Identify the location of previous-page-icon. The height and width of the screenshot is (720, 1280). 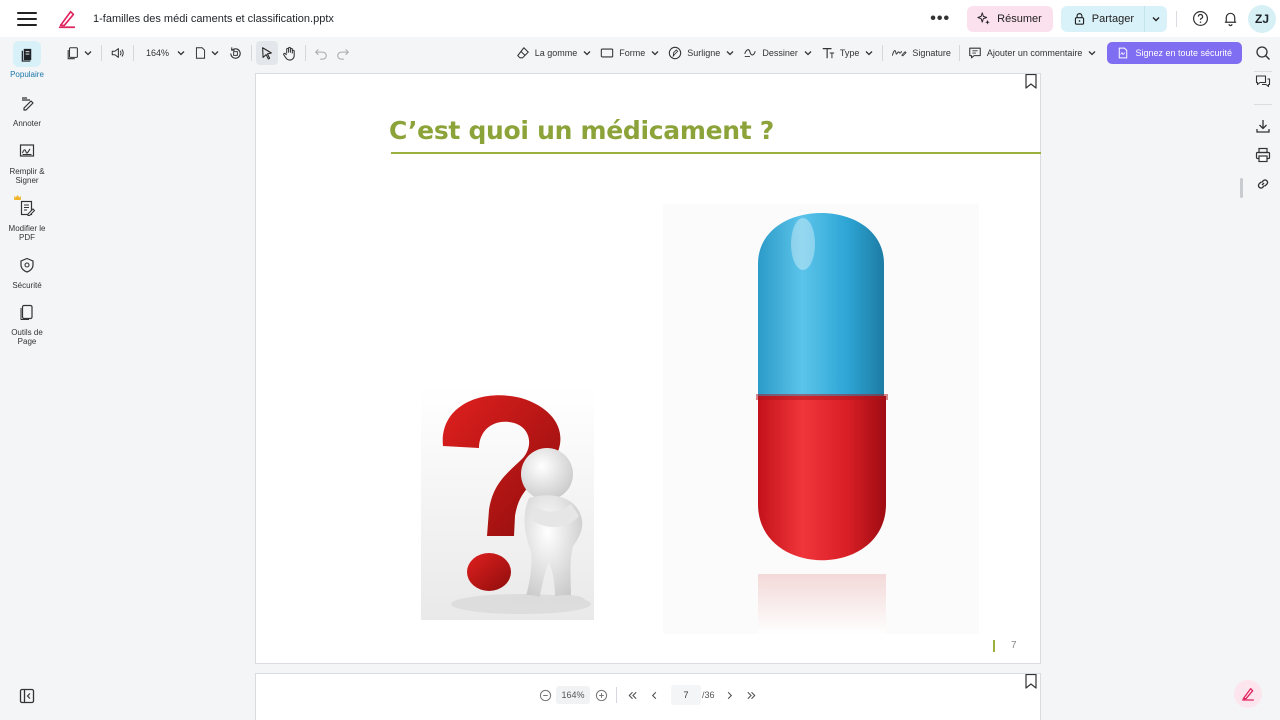
(654, 695).